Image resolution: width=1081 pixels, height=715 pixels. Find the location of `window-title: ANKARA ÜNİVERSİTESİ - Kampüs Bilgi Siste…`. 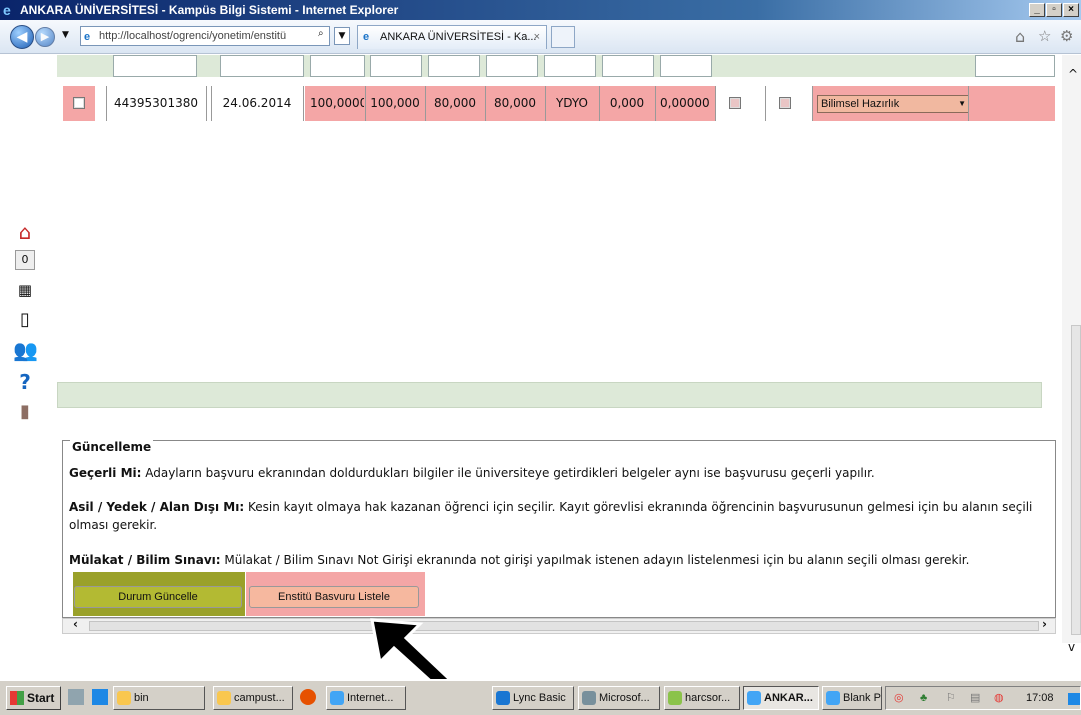

window-title: ANKARA ÜNİVERSİTESİ - Kampüs Bilgi Siste… is located at coordinates (209, 10).